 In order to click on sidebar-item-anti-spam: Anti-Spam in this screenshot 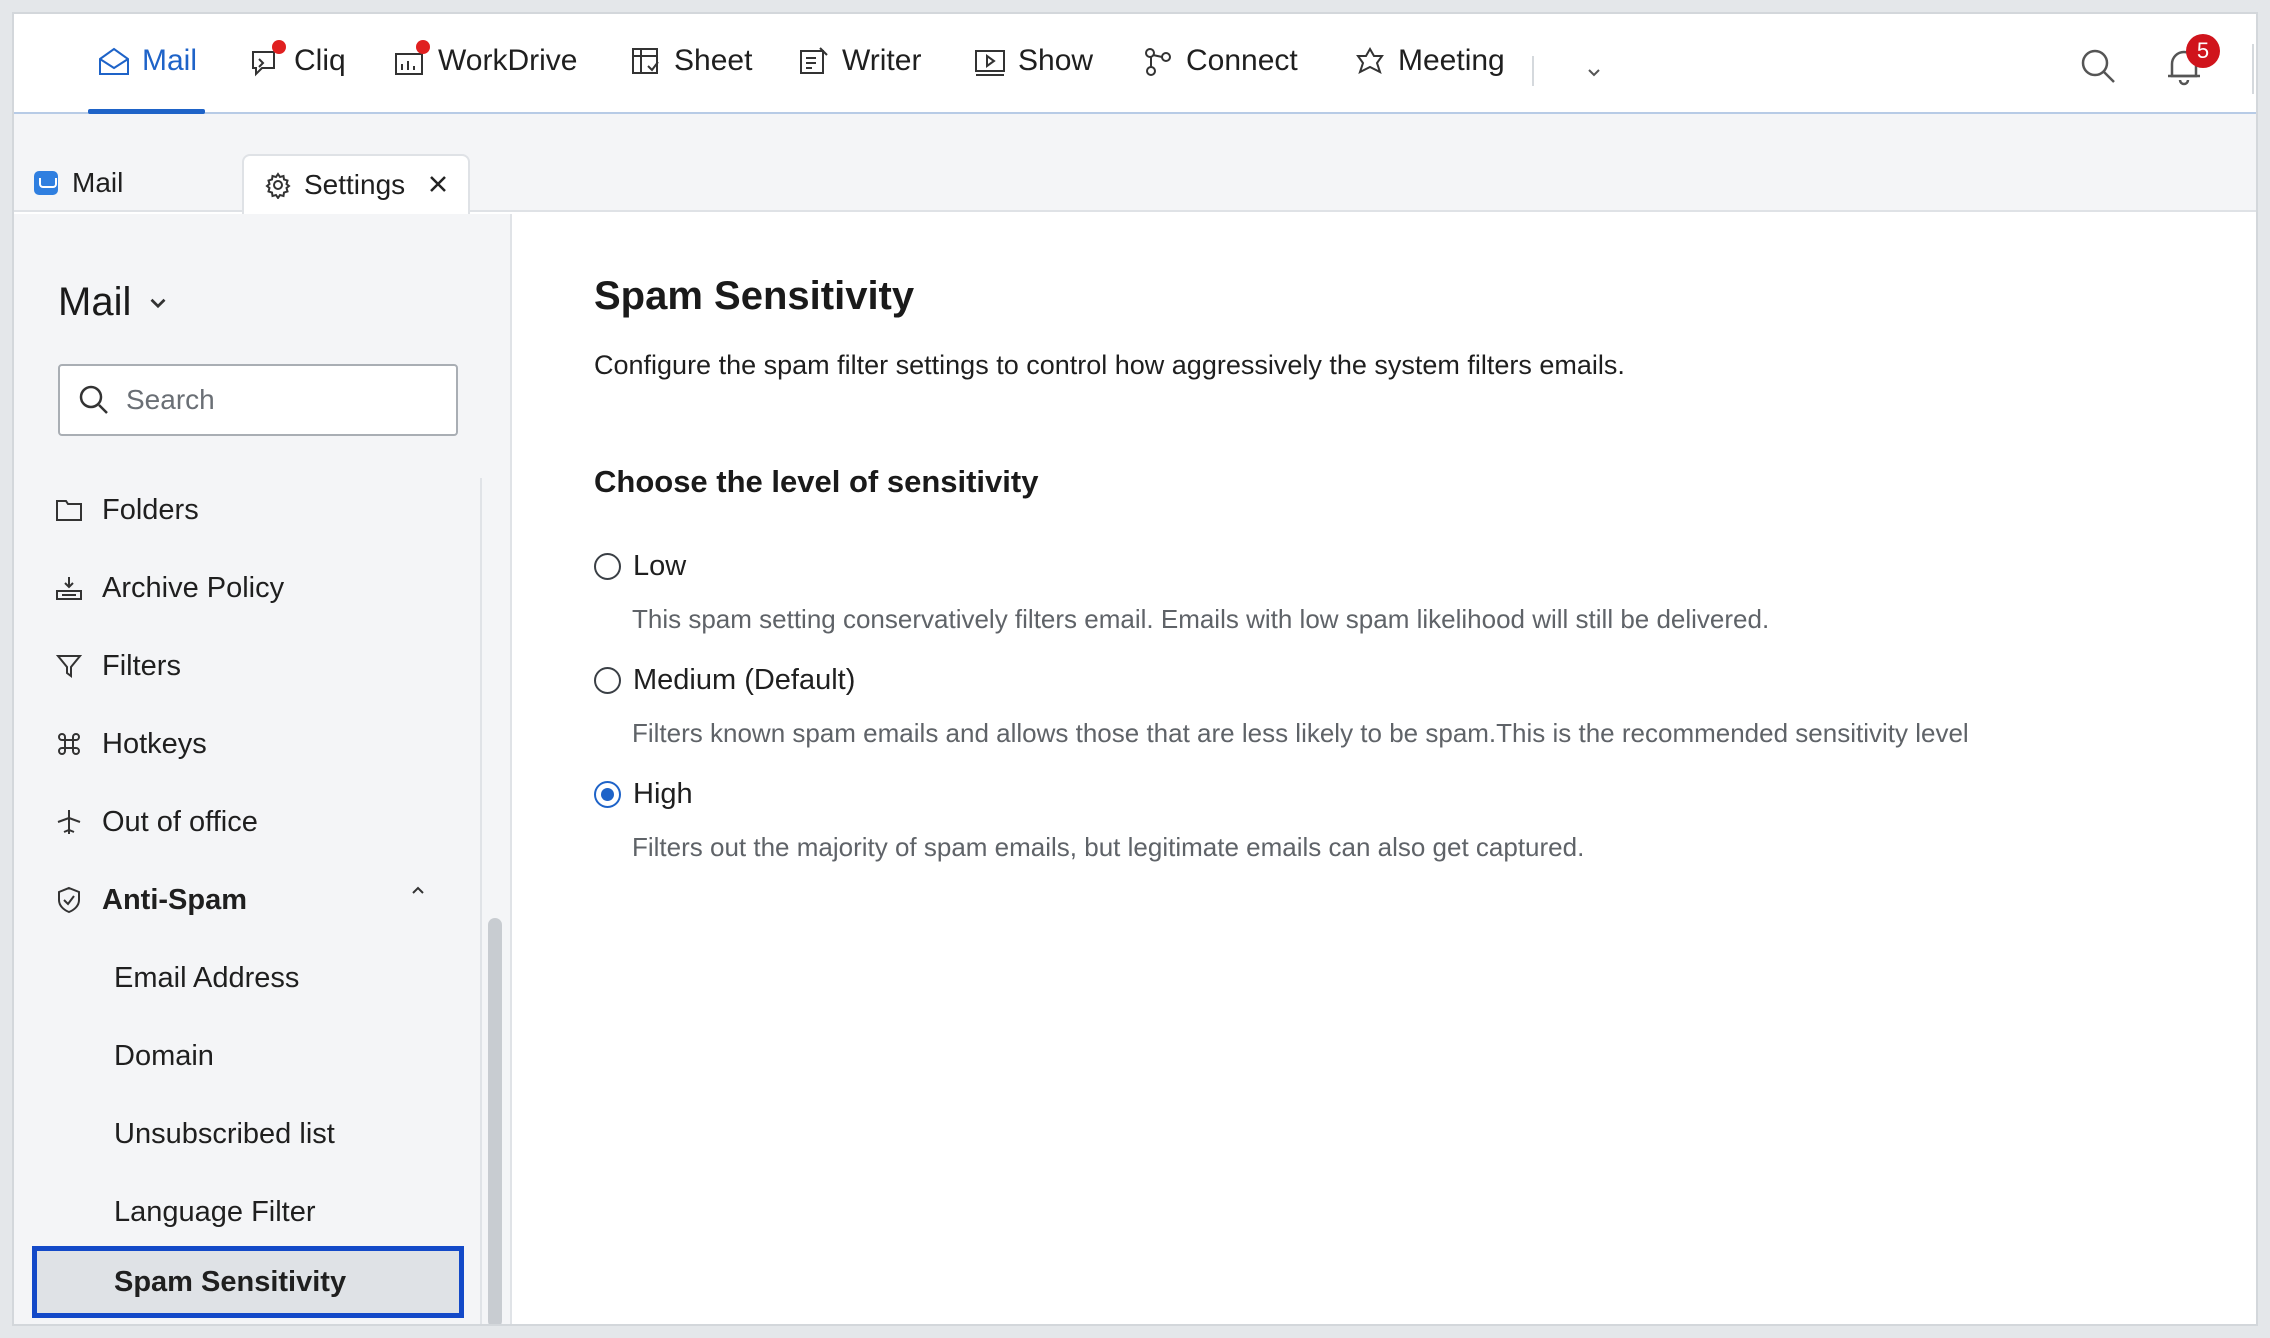, I will do `click(150, 900)`.